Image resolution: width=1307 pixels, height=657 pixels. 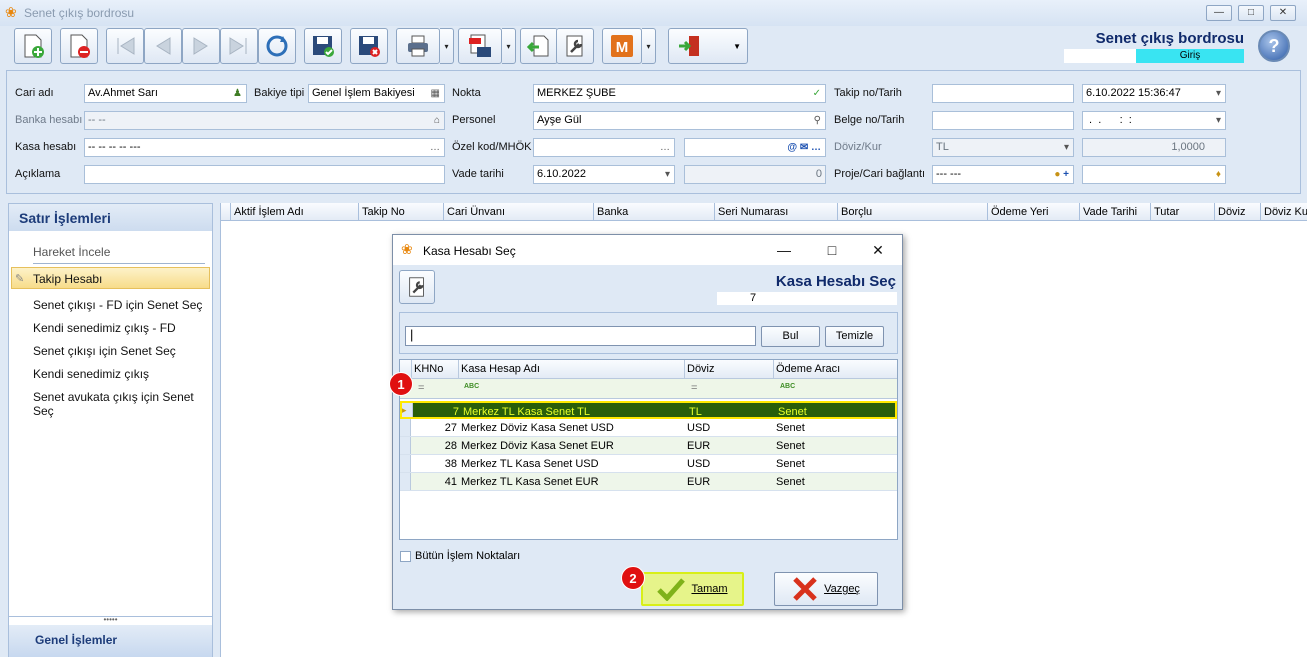 What do you see at coordinates (575, 46) in the screenshot?
I see `tools-button` at bounding box center [575, 46].